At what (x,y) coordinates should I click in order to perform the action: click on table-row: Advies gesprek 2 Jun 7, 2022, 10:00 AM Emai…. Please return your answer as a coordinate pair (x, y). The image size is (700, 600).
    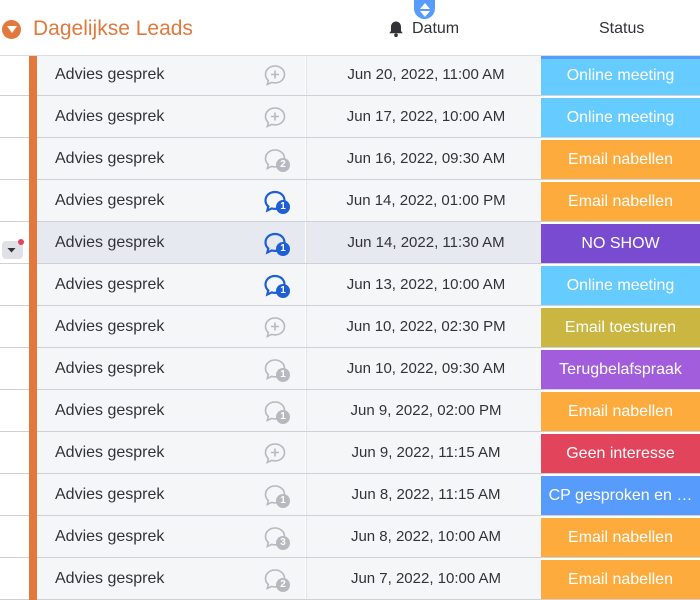
    Looking at the image, I should click on (350, 579).